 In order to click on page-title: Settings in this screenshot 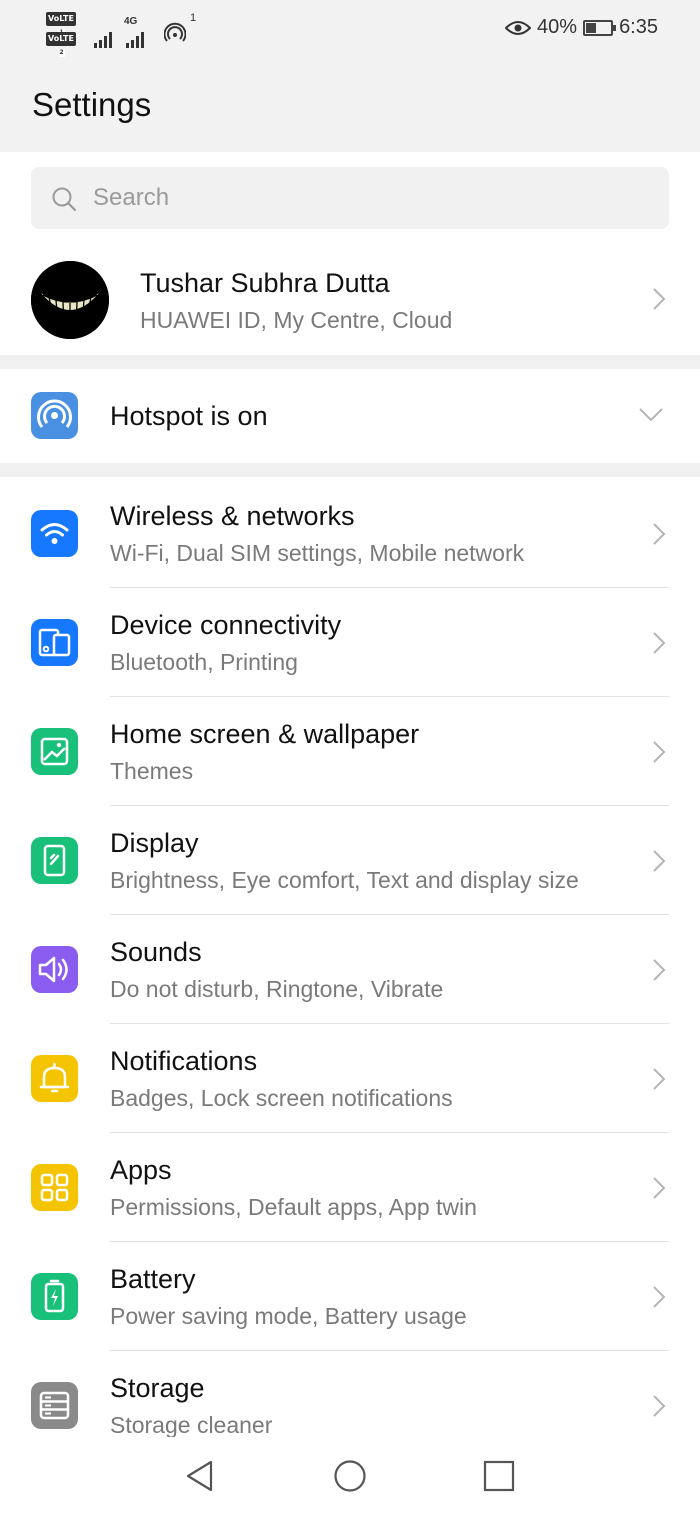, I will do `click(92, 104)`.